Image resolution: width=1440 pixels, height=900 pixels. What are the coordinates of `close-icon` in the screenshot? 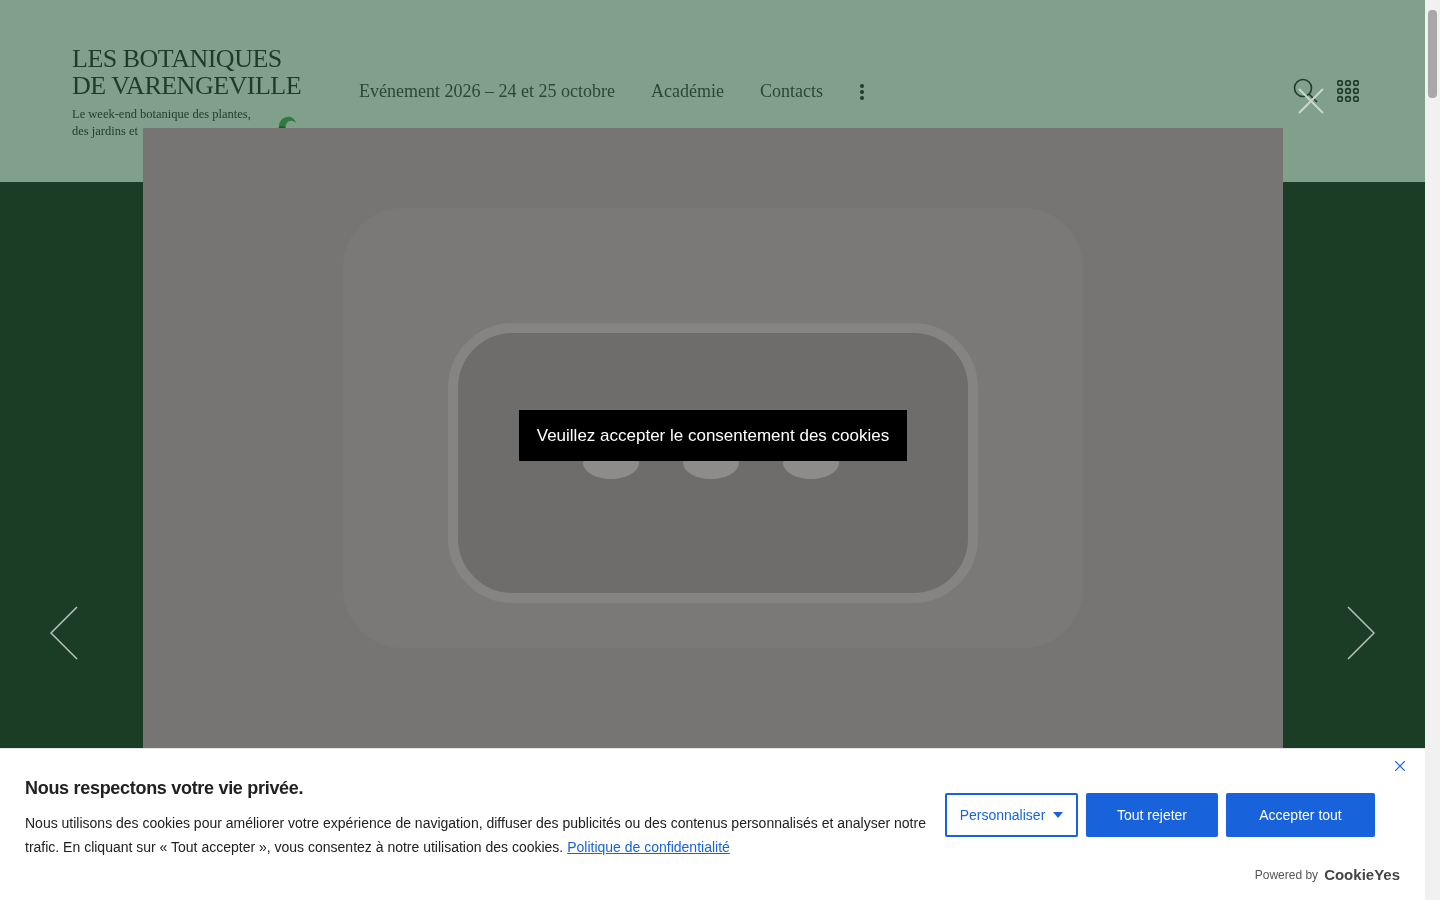 It's located at (1400, 766).